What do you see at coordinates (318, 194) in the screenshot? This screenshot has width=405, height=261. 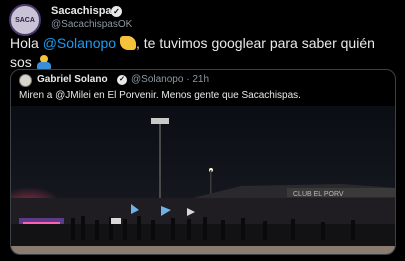 I see `stadium-sign: CLUB EL PORV` at bounding box center [318, 194].